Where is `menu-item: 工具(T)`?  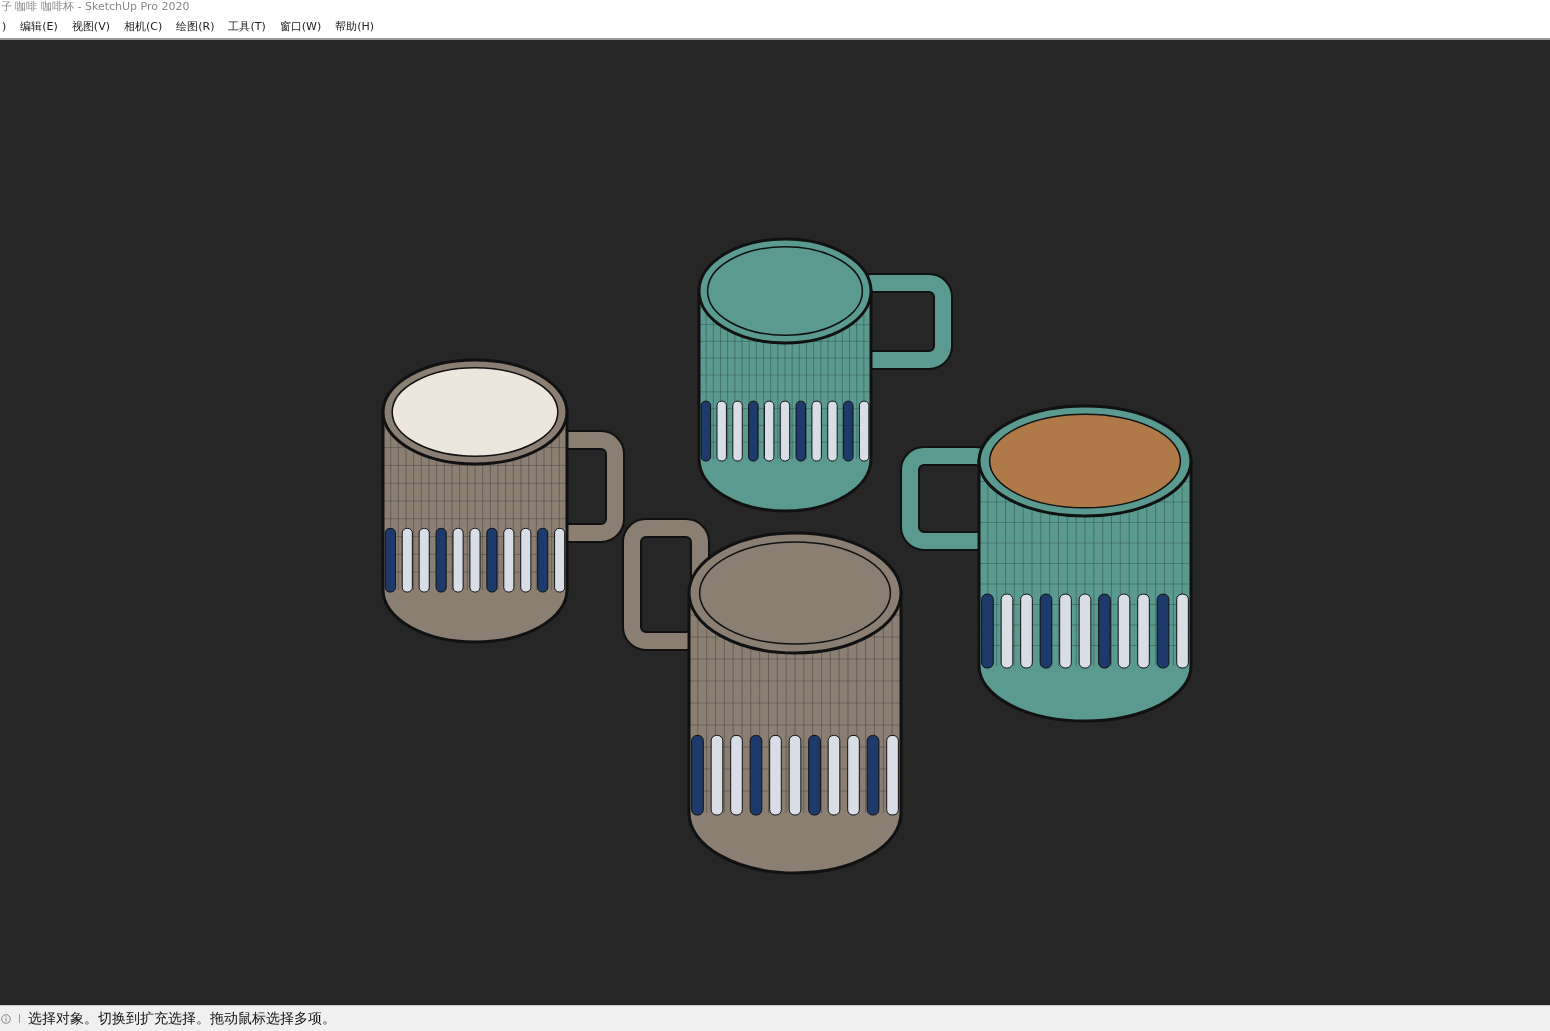 menu-item: 工具(T) is located at coordinates (247, 26).